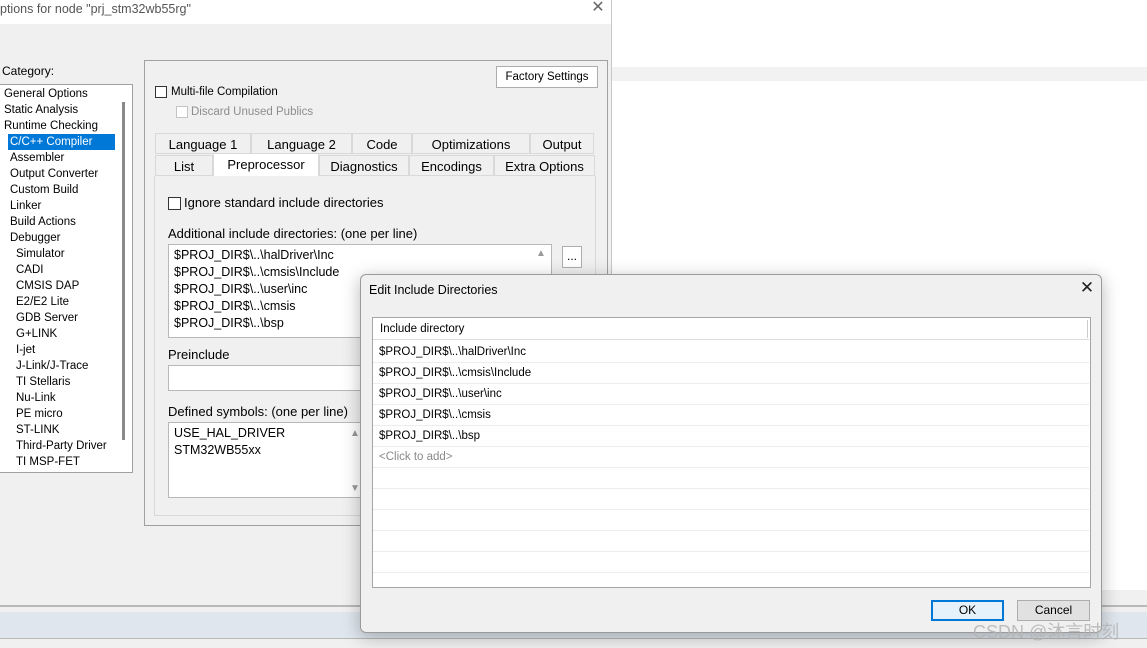 This screenshot has width=1147, height=648. Describe the element at coordinates (416, 457) in the screenshot. I see `click-to-add-cell: <Click to add>` at that location.